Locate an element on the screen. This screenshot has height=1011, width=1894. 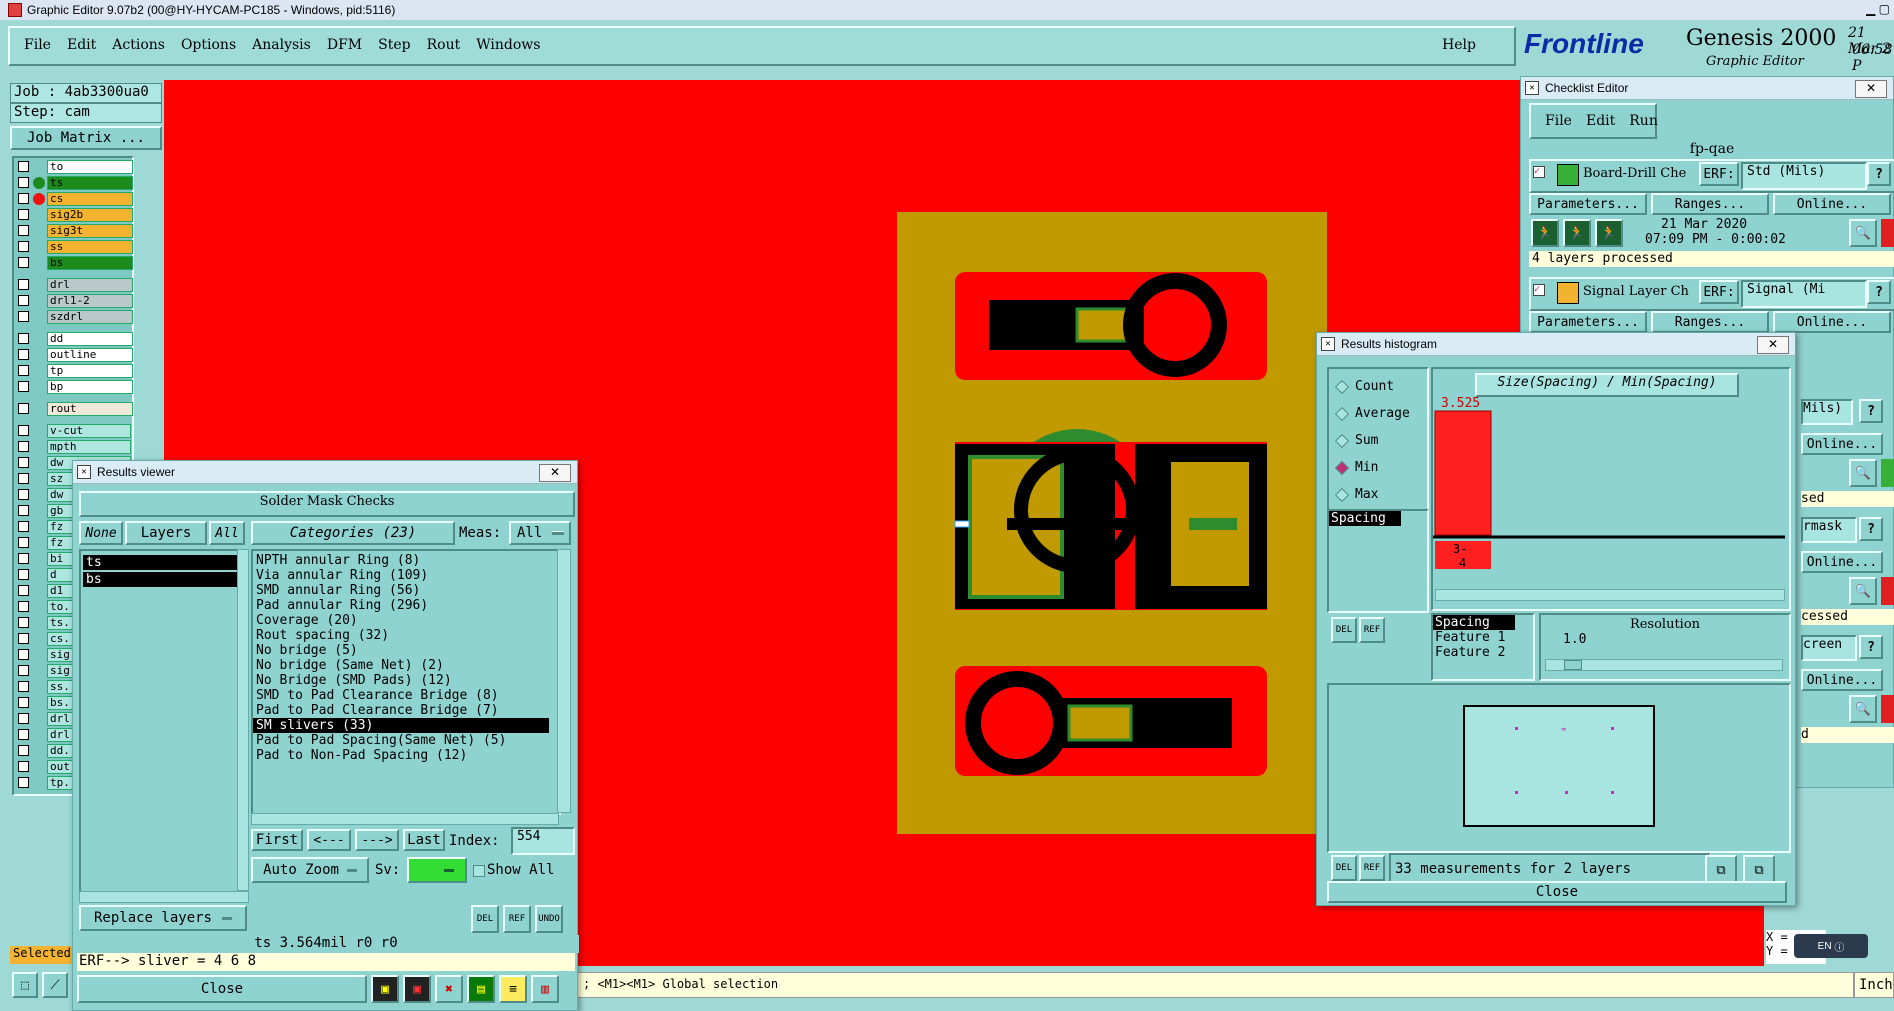
partial-zoom-4: 🔍 is located at coordinates (1863, 591).